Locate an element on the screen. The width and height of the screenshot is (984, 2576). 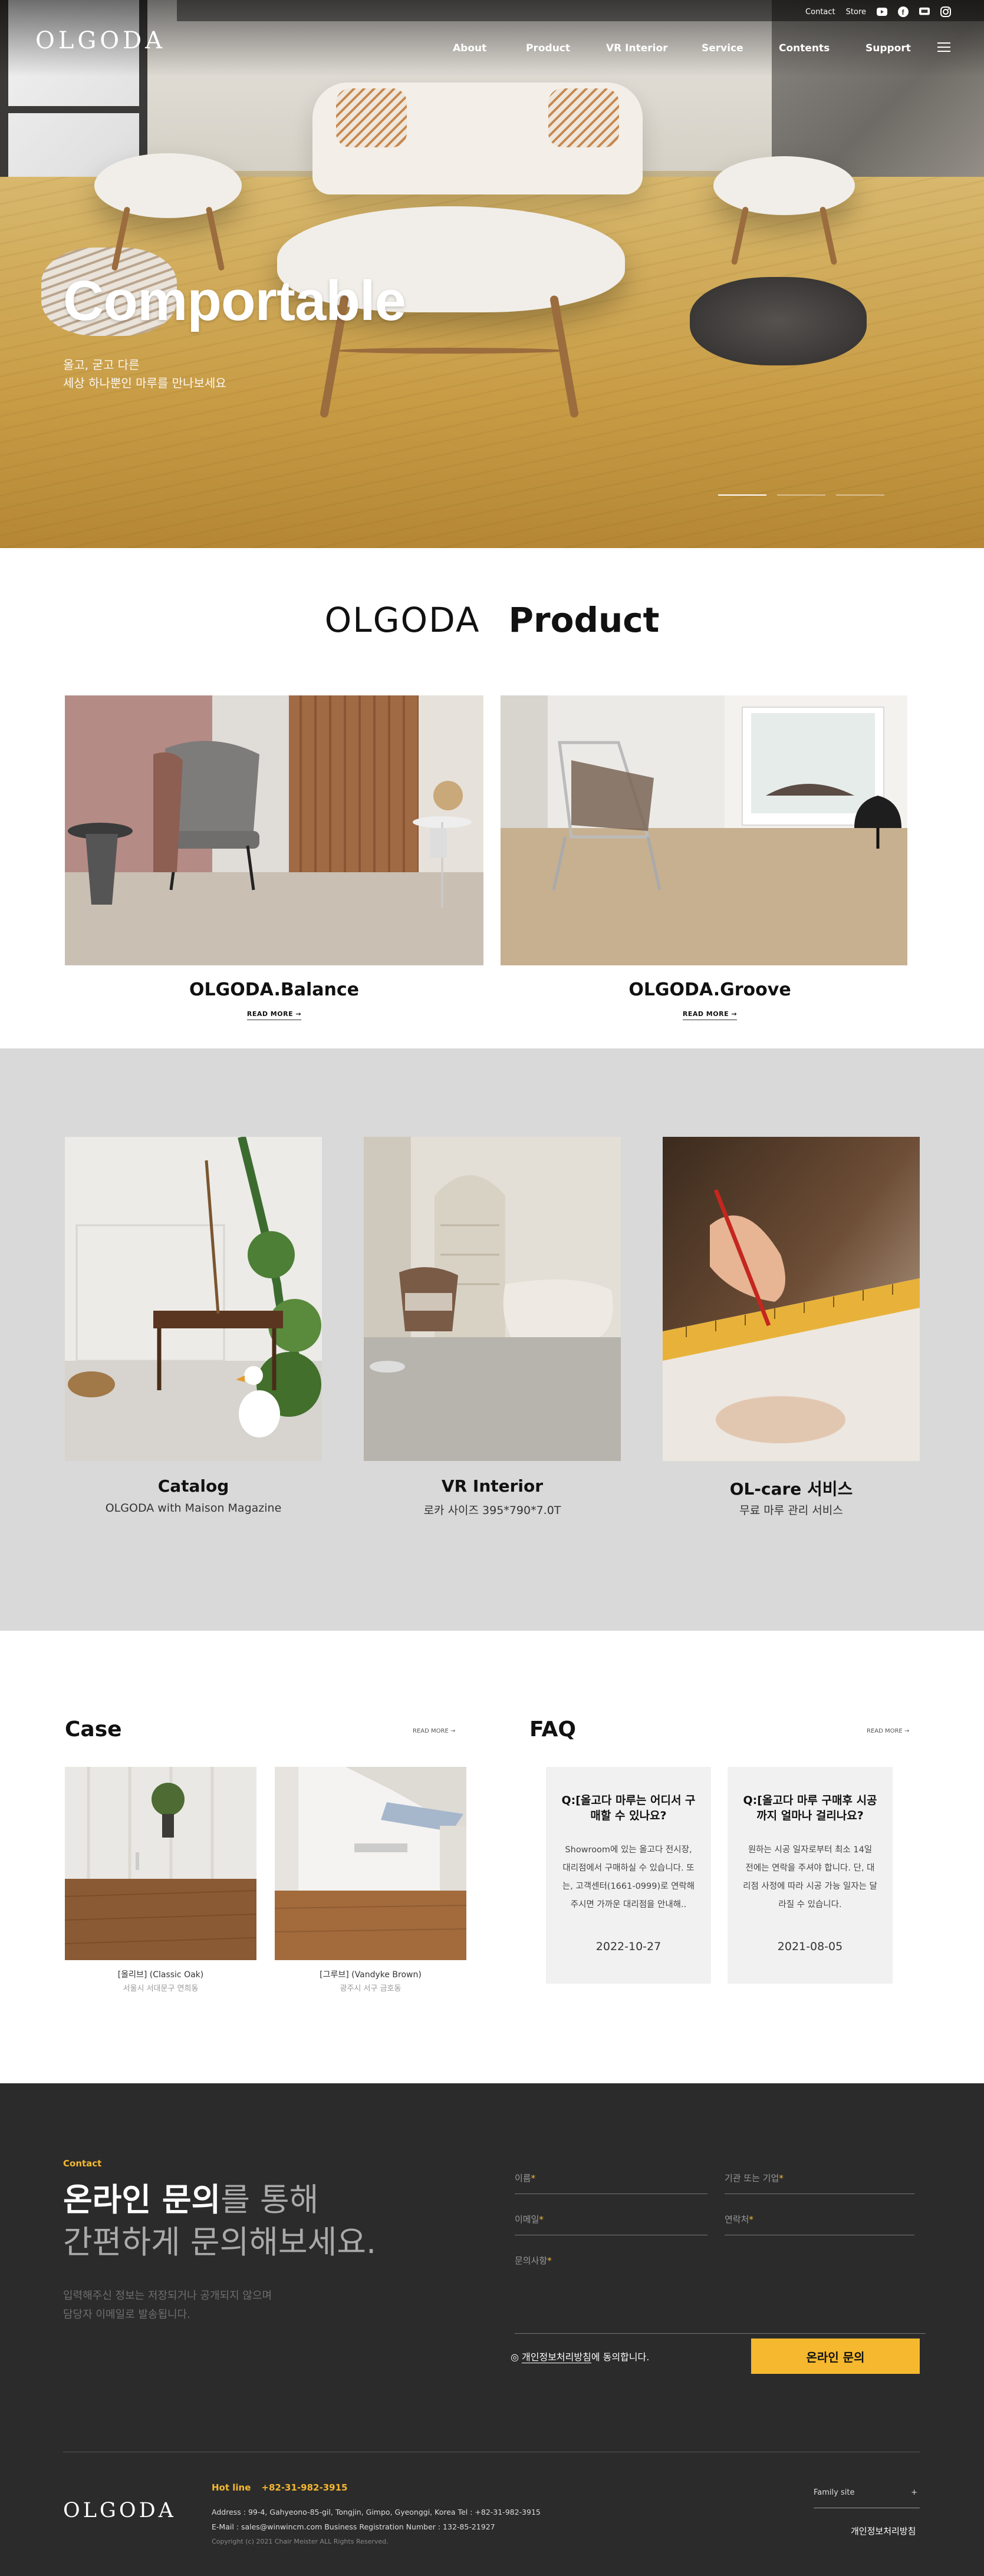
feature-title-ol-care: OL-care 서비스 is located at coordinates (791, 1488).